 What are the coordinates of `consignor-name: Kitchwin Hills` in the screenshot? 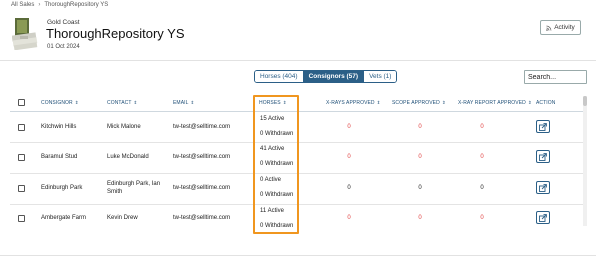 It's located at (58, 127).